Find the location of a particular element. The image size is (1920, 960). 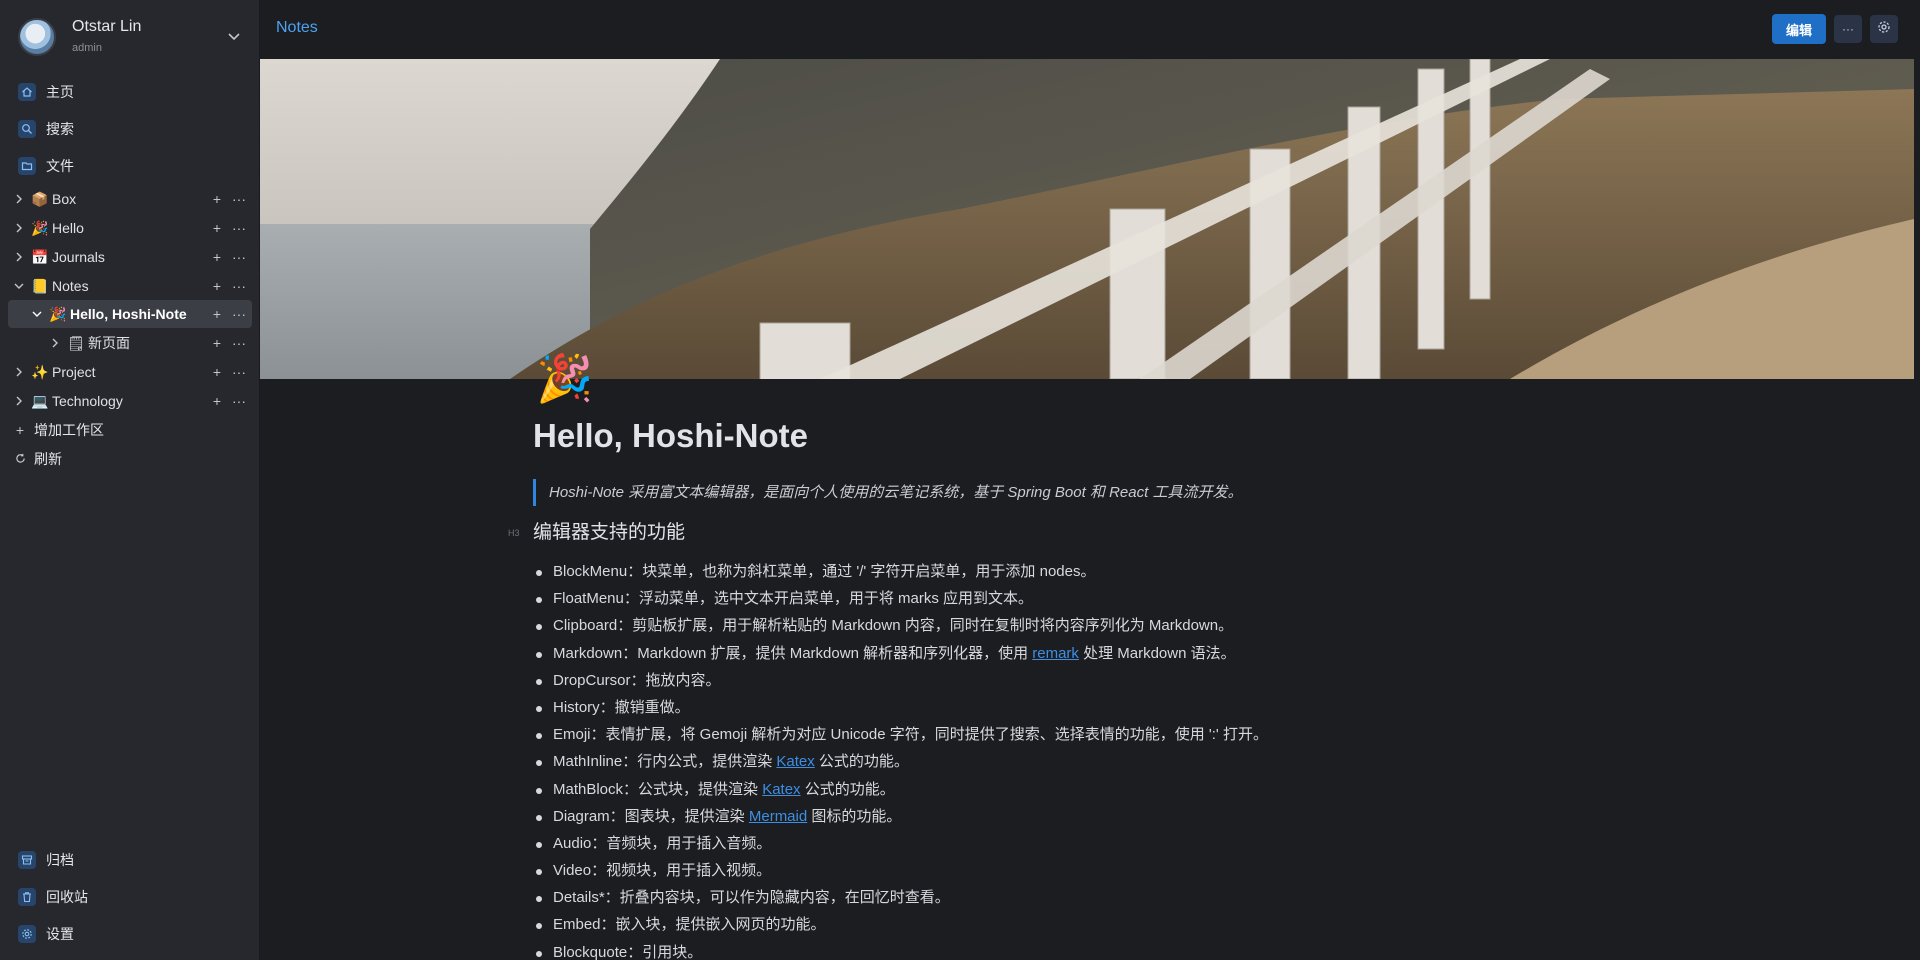

nav-label: 搜索 is located at coordinates (60, 129).